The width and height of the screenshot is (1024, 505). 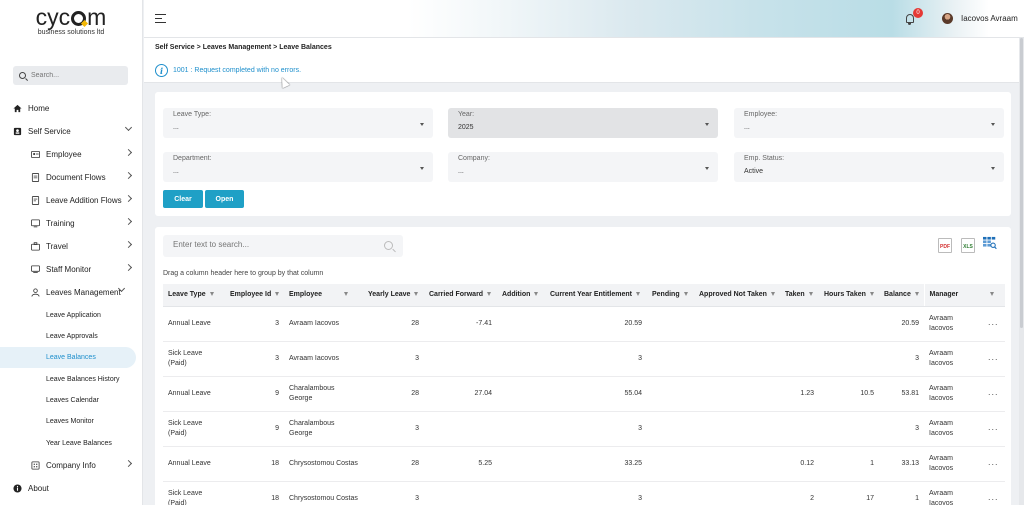 I want to click on grid-search, so click(x=283, y=246).